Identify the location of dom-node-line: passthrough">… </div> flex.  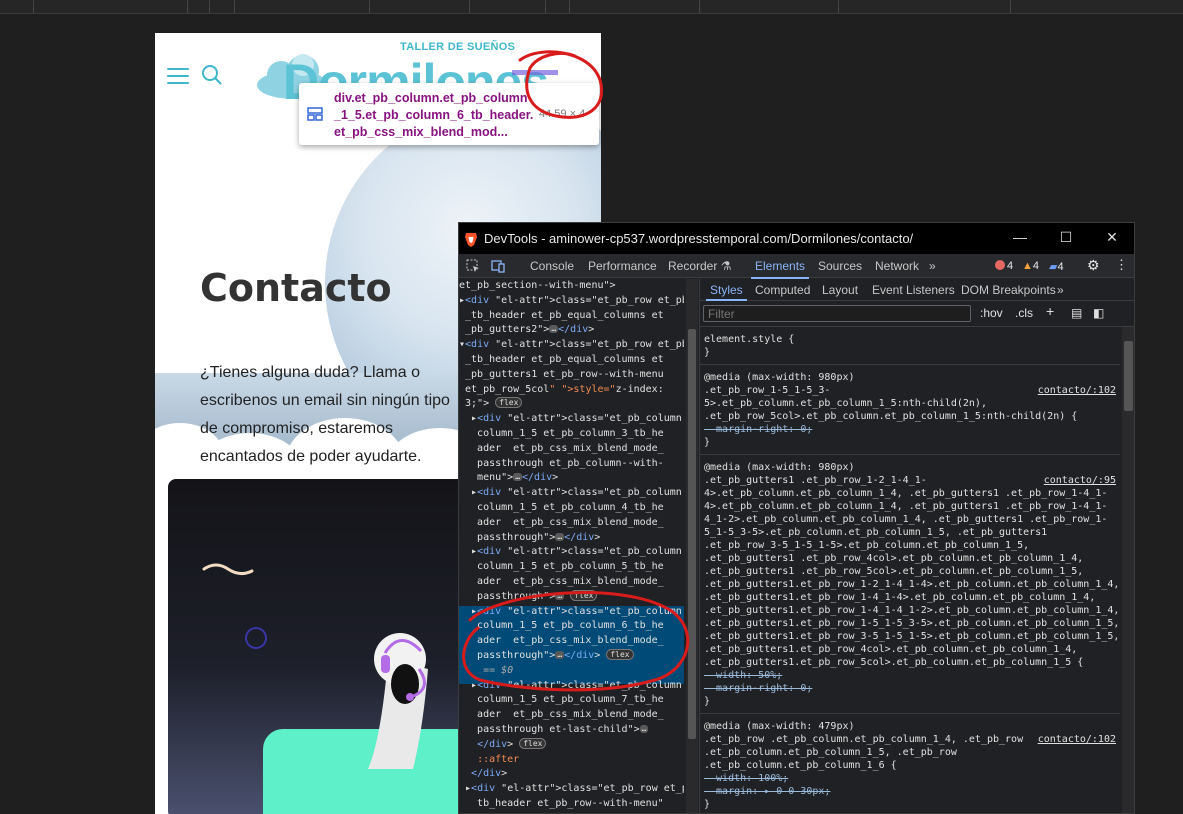
(571, 656).